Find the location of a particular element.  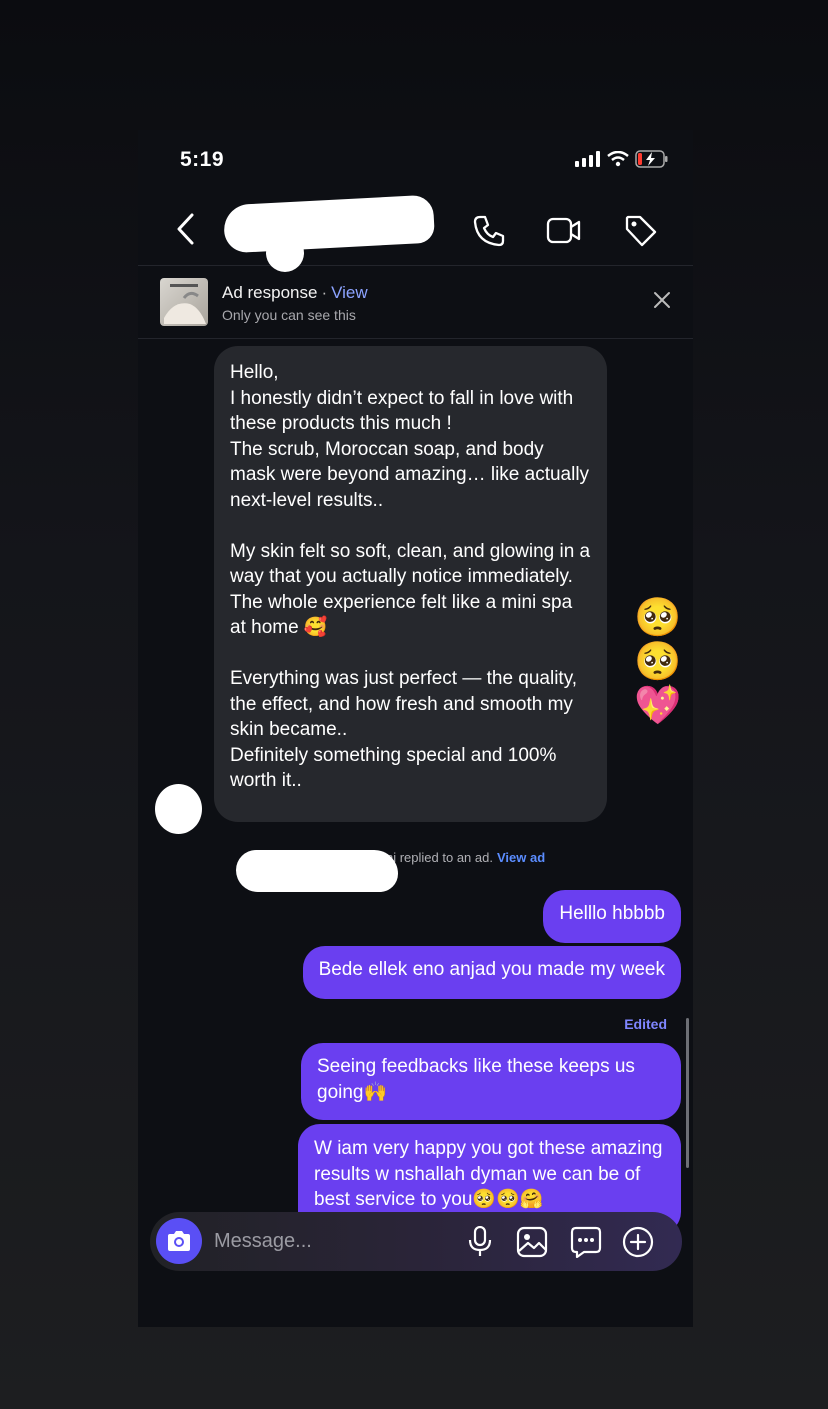

microphone-icon is located at coordinates (480, 1242).